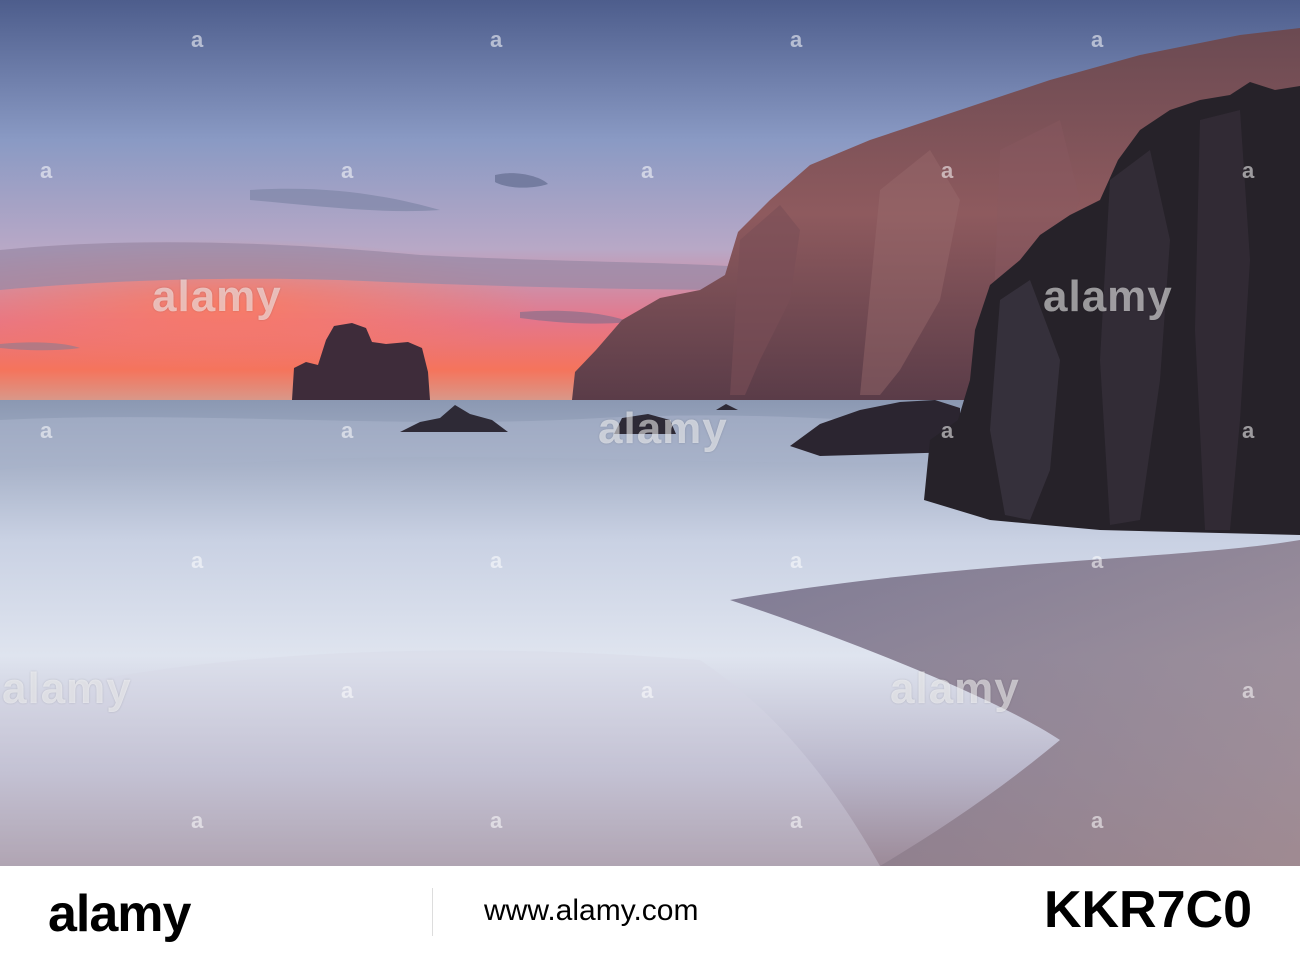  What do you see at coordinates (591, 910) in the screenshot?
I see `footer-url: www.alamy.com` at bounding box center [591, 910].